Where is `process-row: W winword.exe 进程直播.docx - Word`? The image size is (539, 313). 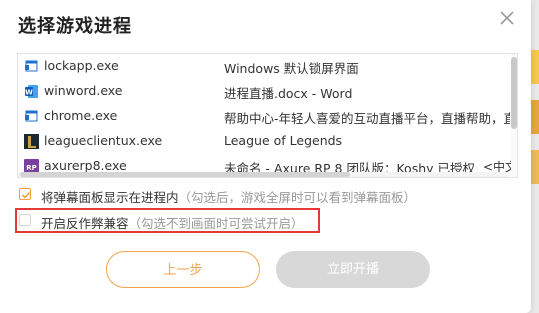 process-row: W winword.exe 进程直播.docx - Word is located at coordinates (264, 91).